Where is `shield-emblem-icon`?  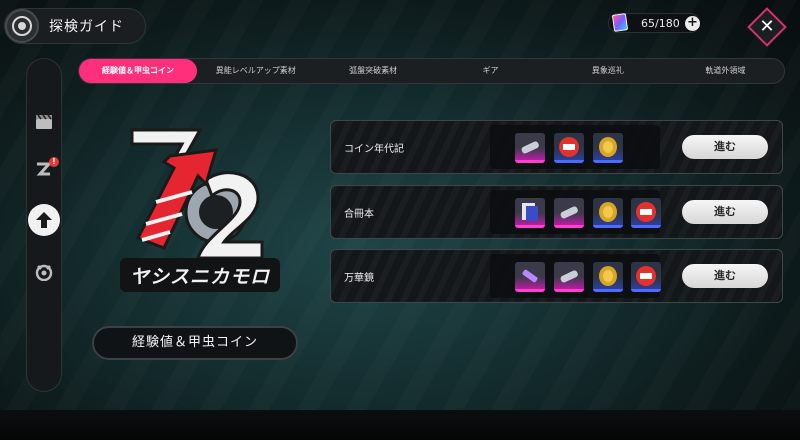 shield-emblem-icon is located at coordinates (44, 272).